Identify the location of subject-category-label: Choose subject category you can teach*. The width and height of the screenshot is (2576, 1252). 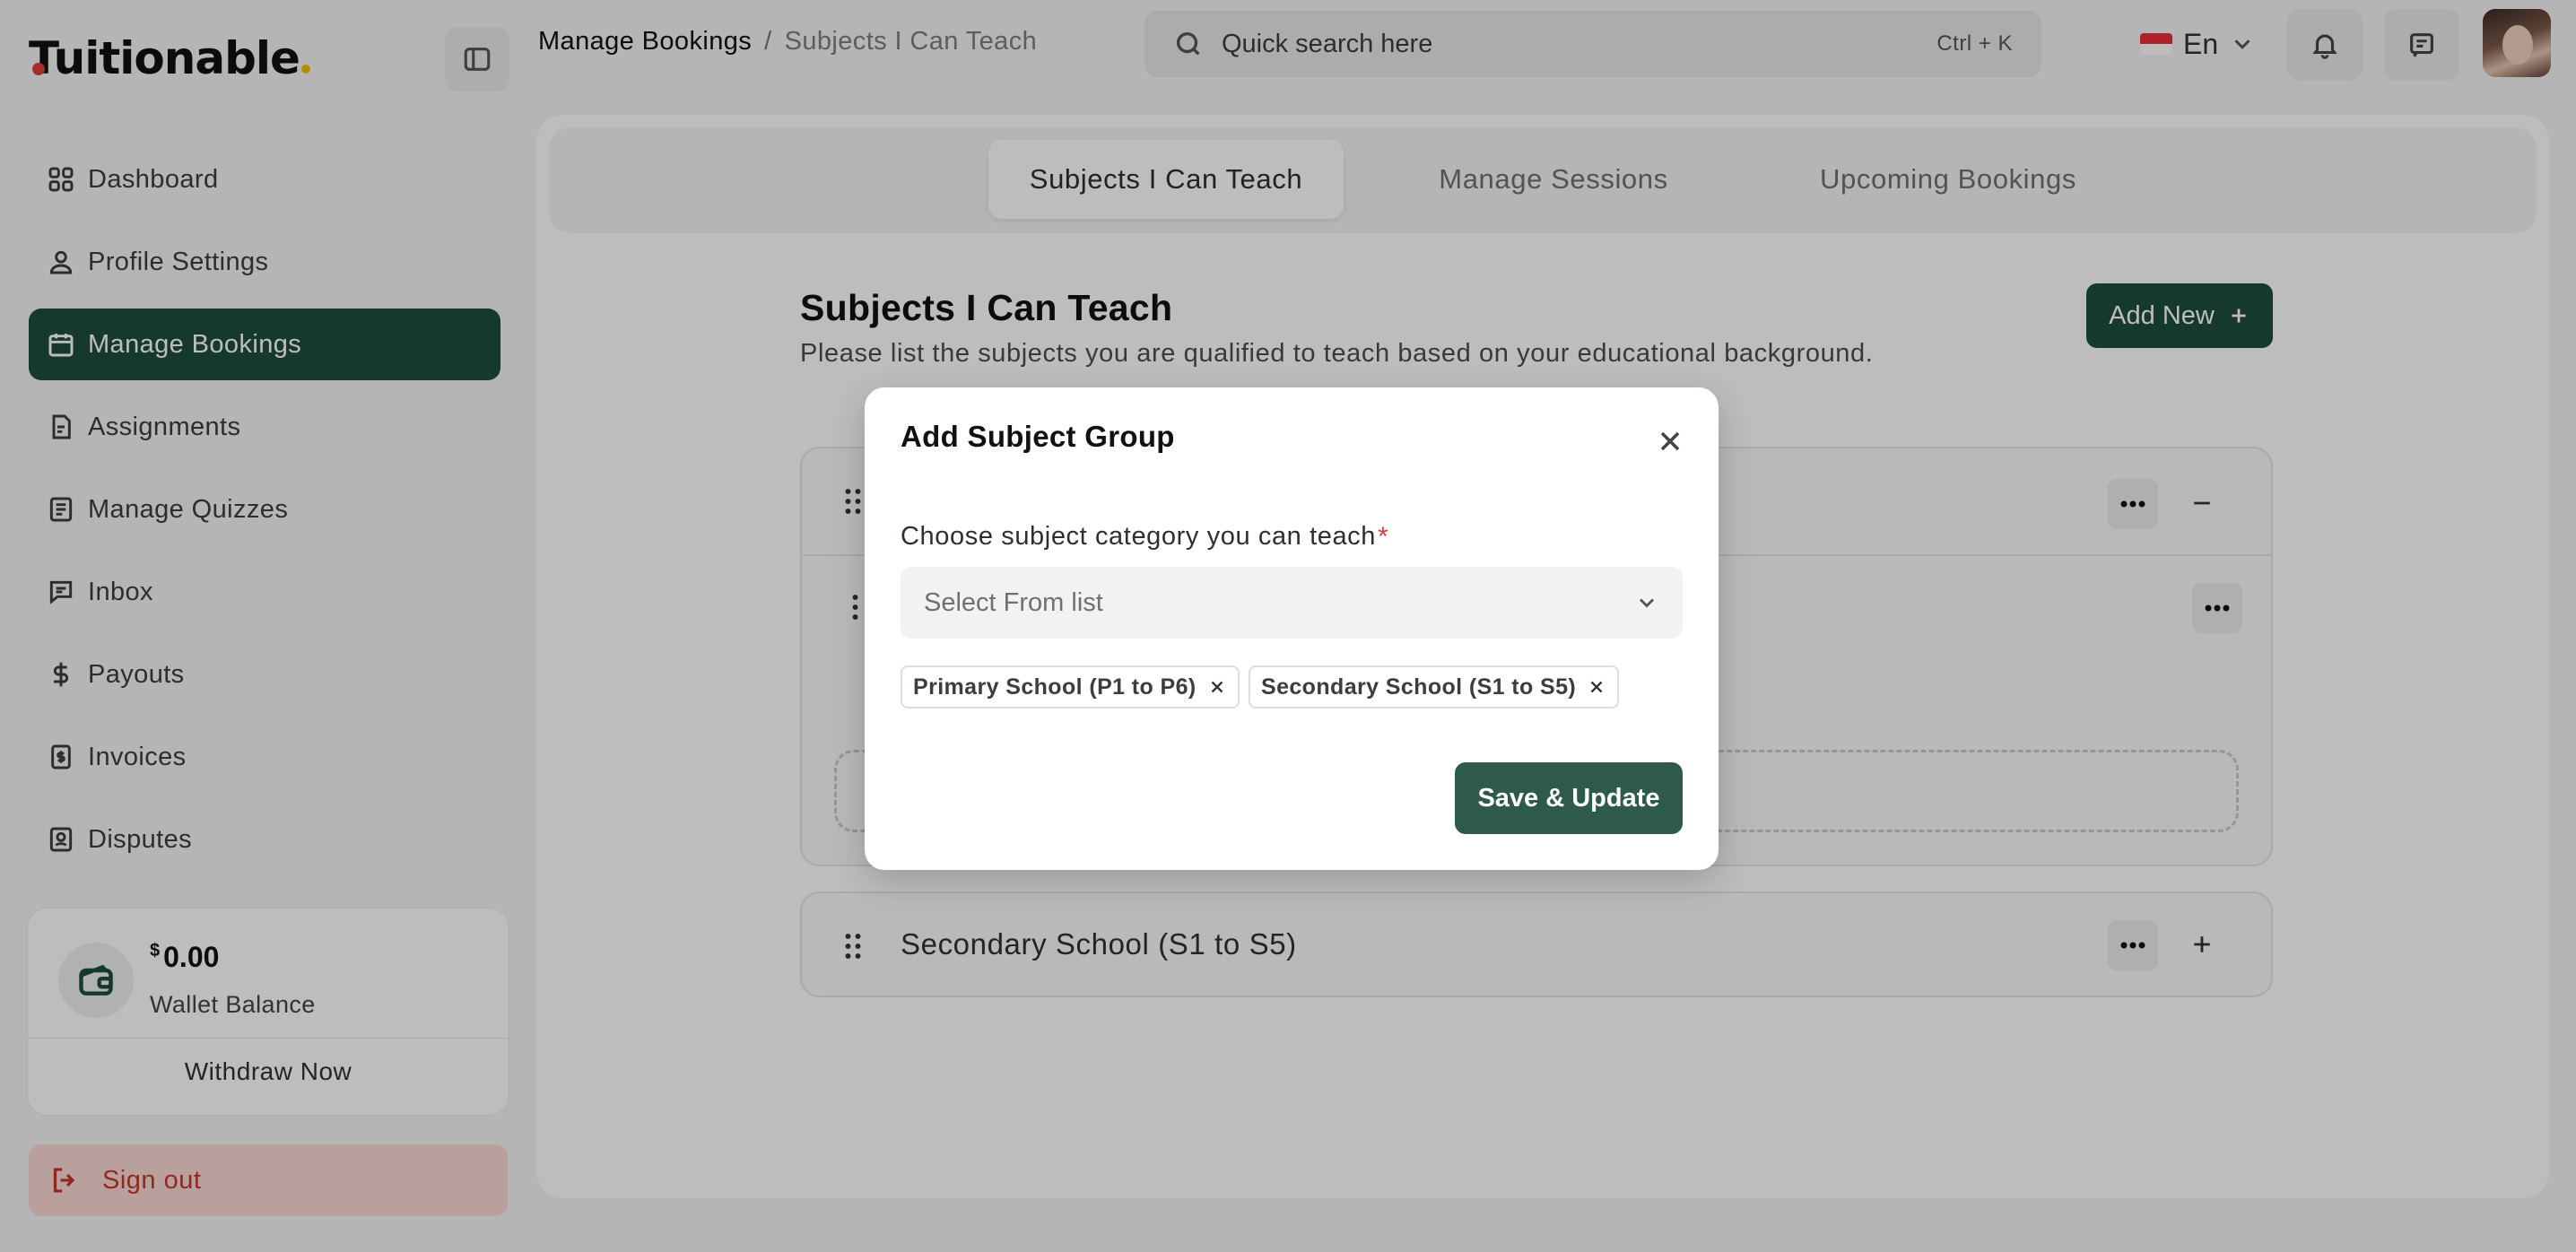
(1145, 537).